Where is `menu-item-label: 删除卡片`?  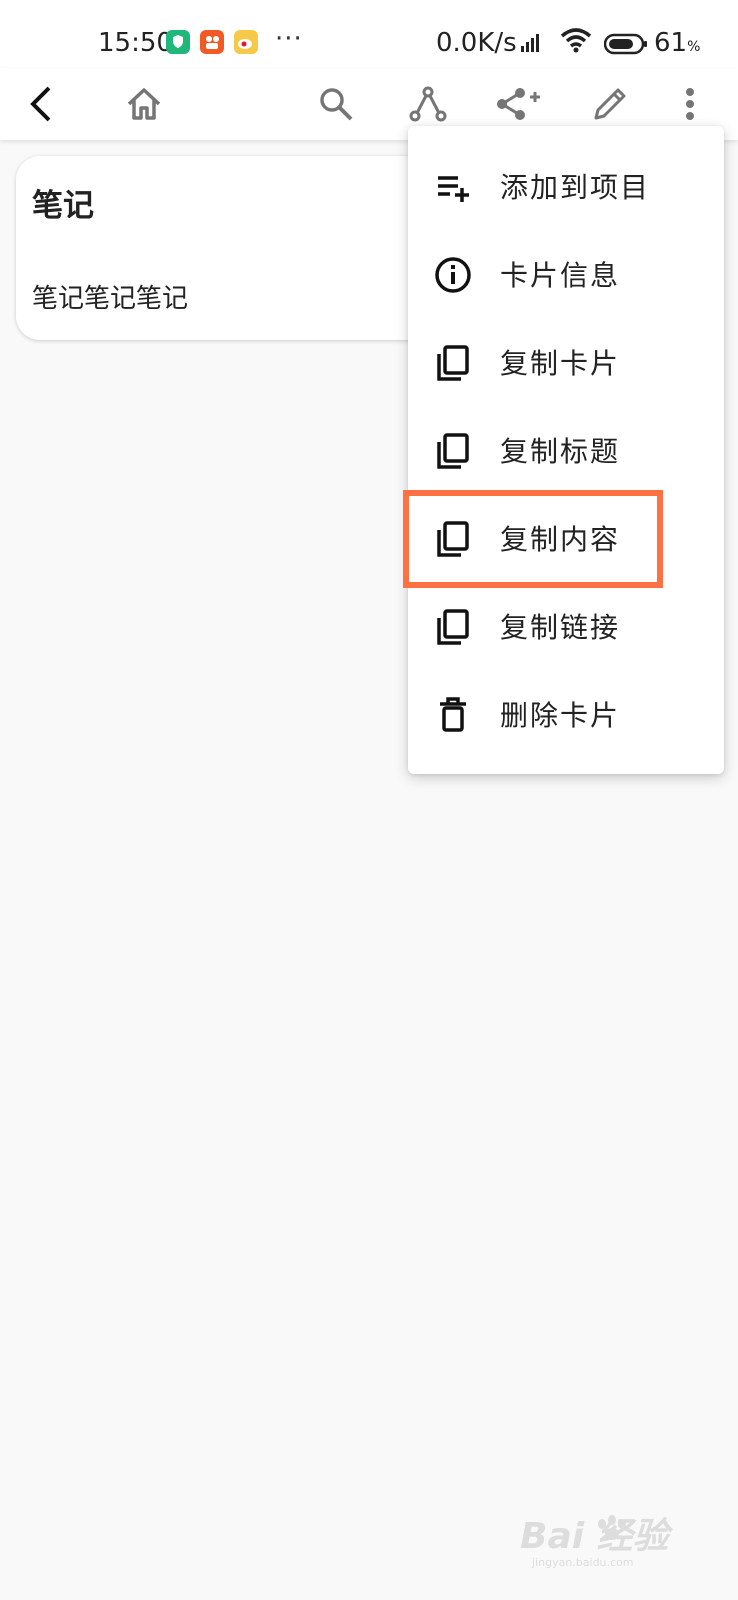
menu-item-label: 删除卡片 is located at coordinates (560, 715).